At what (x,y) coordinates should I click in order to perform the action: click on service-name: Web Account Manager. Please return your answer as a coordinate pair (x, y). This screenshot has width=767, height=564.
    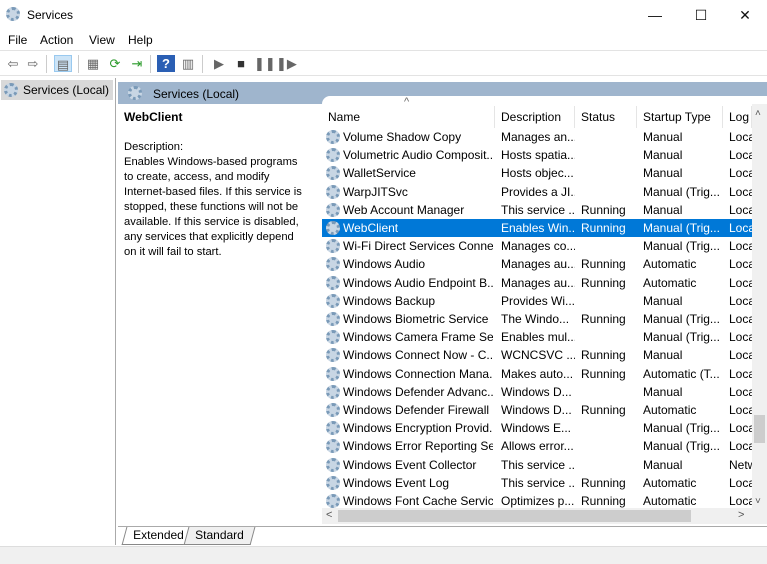
    Looking at the image, I should click on (404, 209).